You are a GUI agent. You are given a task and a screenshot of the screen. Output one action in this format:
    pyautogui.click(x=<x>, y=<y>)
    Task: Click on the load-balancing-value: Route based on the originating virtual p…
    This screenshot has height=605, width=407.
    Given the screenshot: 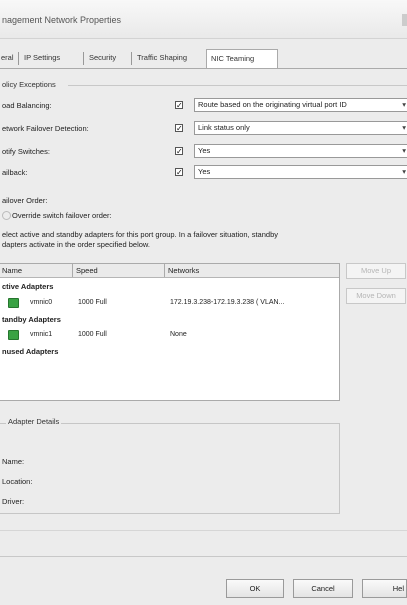 What is the action you would take?
    pyautogui.click(x=272, y=104)
    